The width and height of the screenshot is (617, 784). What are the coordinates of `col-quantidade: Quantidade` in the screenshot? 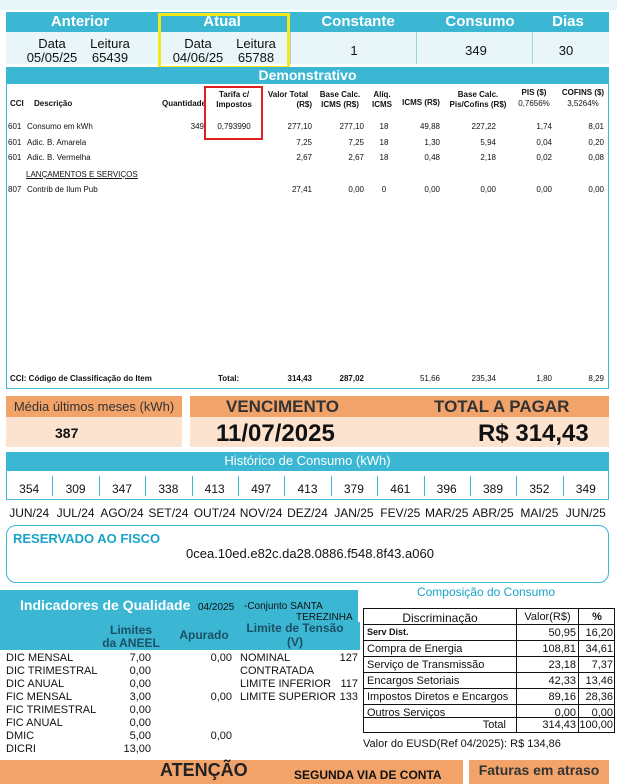 It's located at (183, 103).